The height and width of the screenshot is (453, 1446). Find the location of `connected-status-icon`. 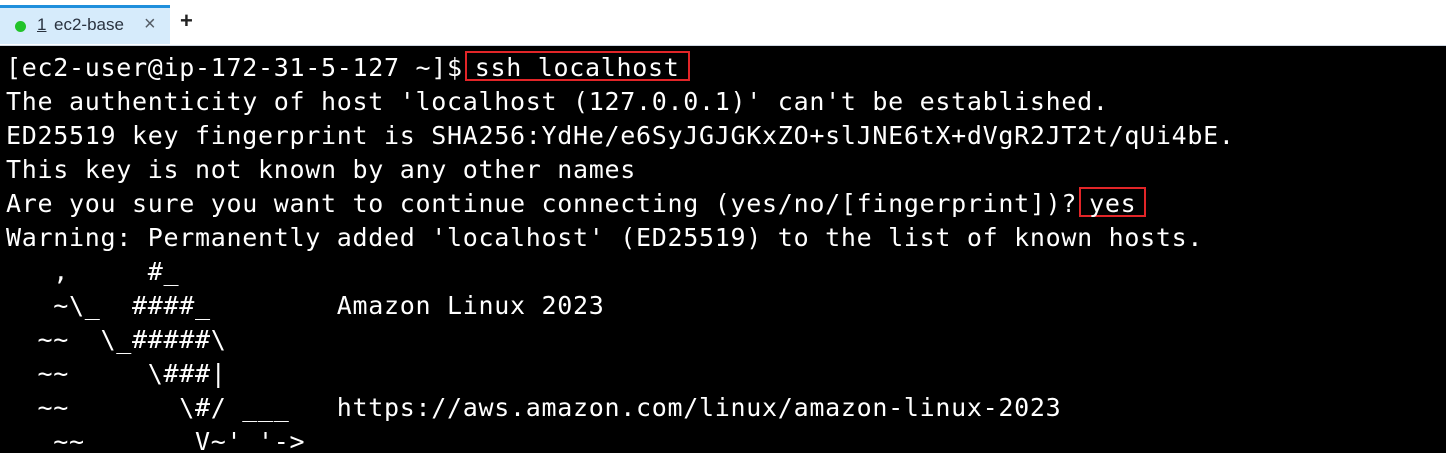

connected-status-icon is located at coordinates (20, 26).